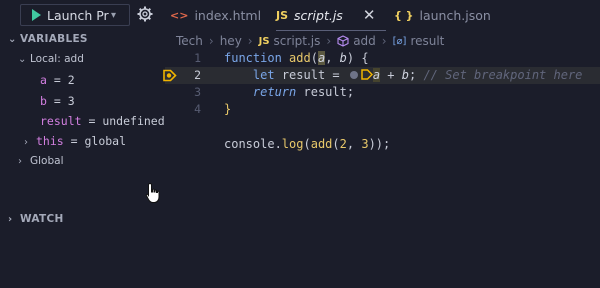  What do you see at coordinates (71, 101) in the screenshot?
I see `variable-value: 3` at bounding box center [71, 101].